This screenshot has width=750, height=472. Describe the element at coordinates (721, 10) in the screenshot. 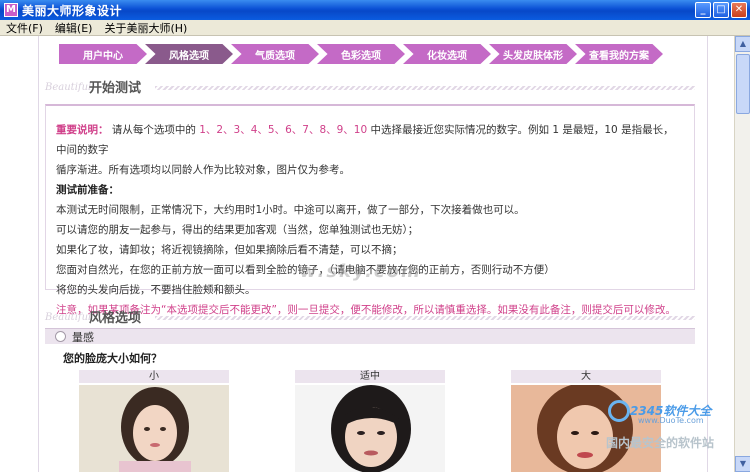

I see `maximize-button: □` at that location.